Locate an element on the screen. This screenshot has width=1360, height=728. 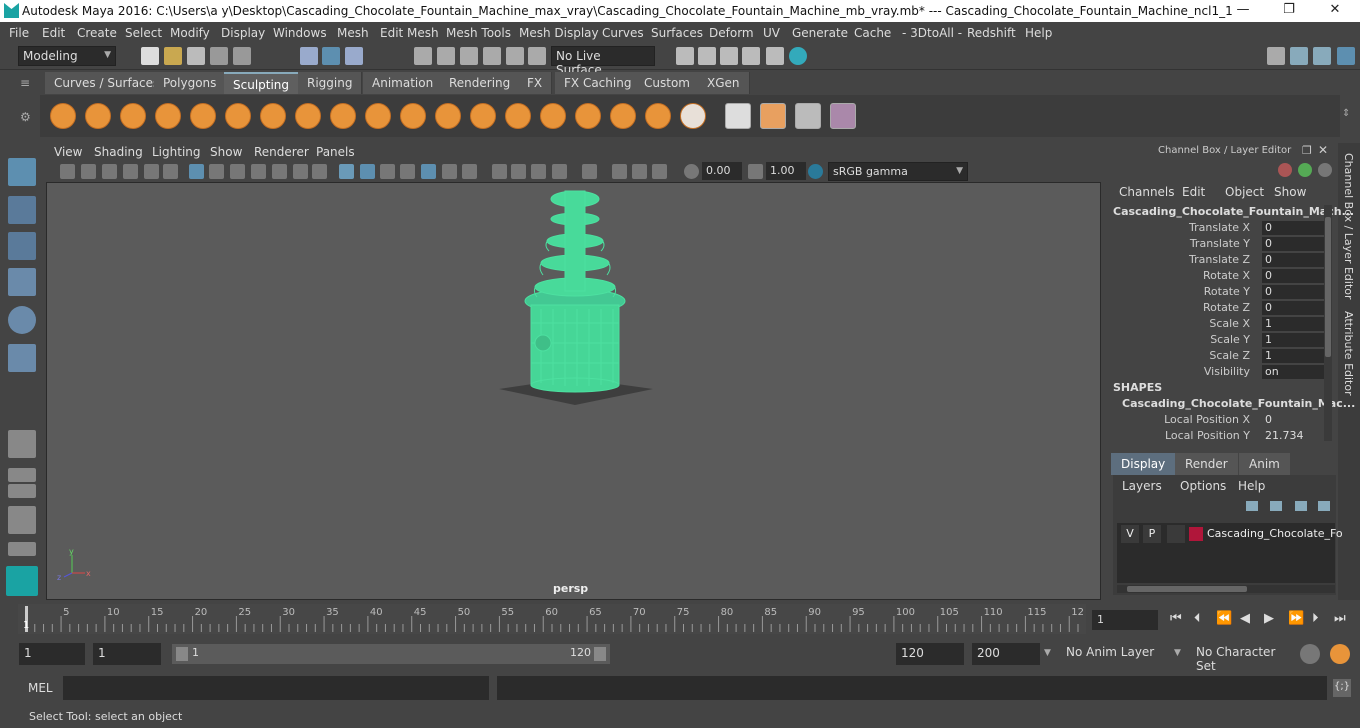
menu-mesh-display: Mesh Display is located at coordinates (559, 33).